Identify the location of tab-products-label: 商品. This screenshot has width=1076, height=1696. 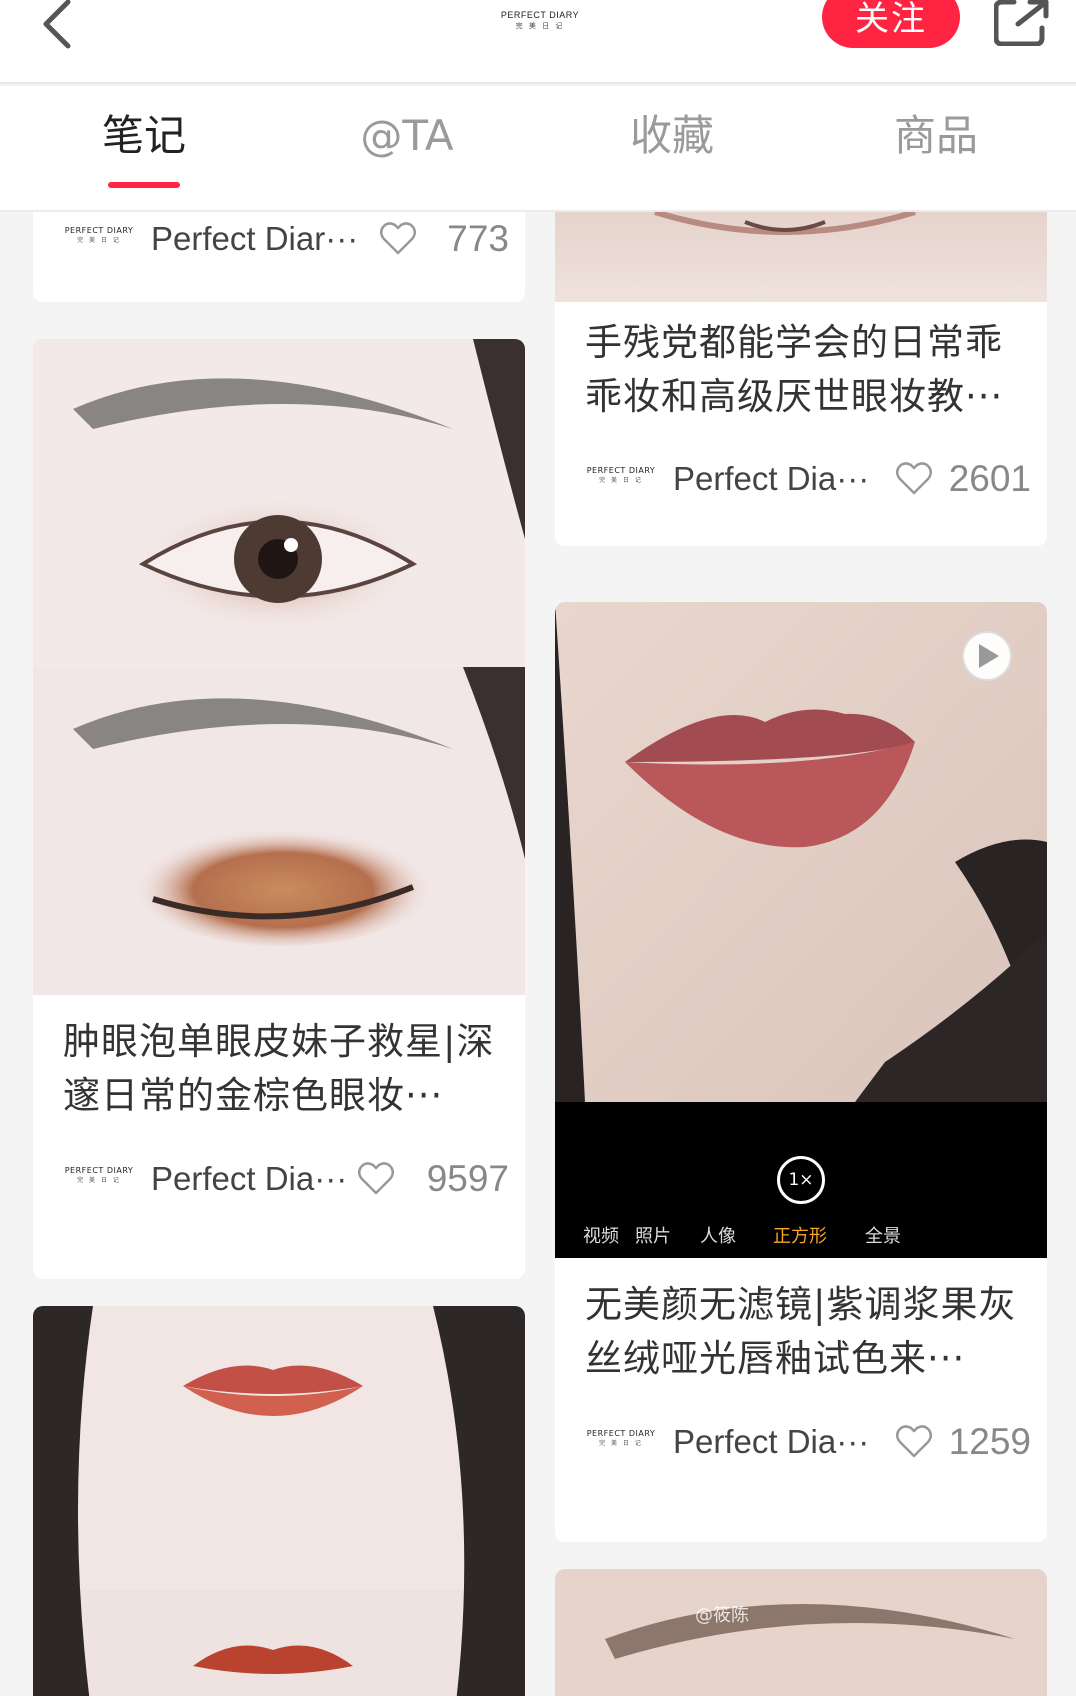
(935, 135).